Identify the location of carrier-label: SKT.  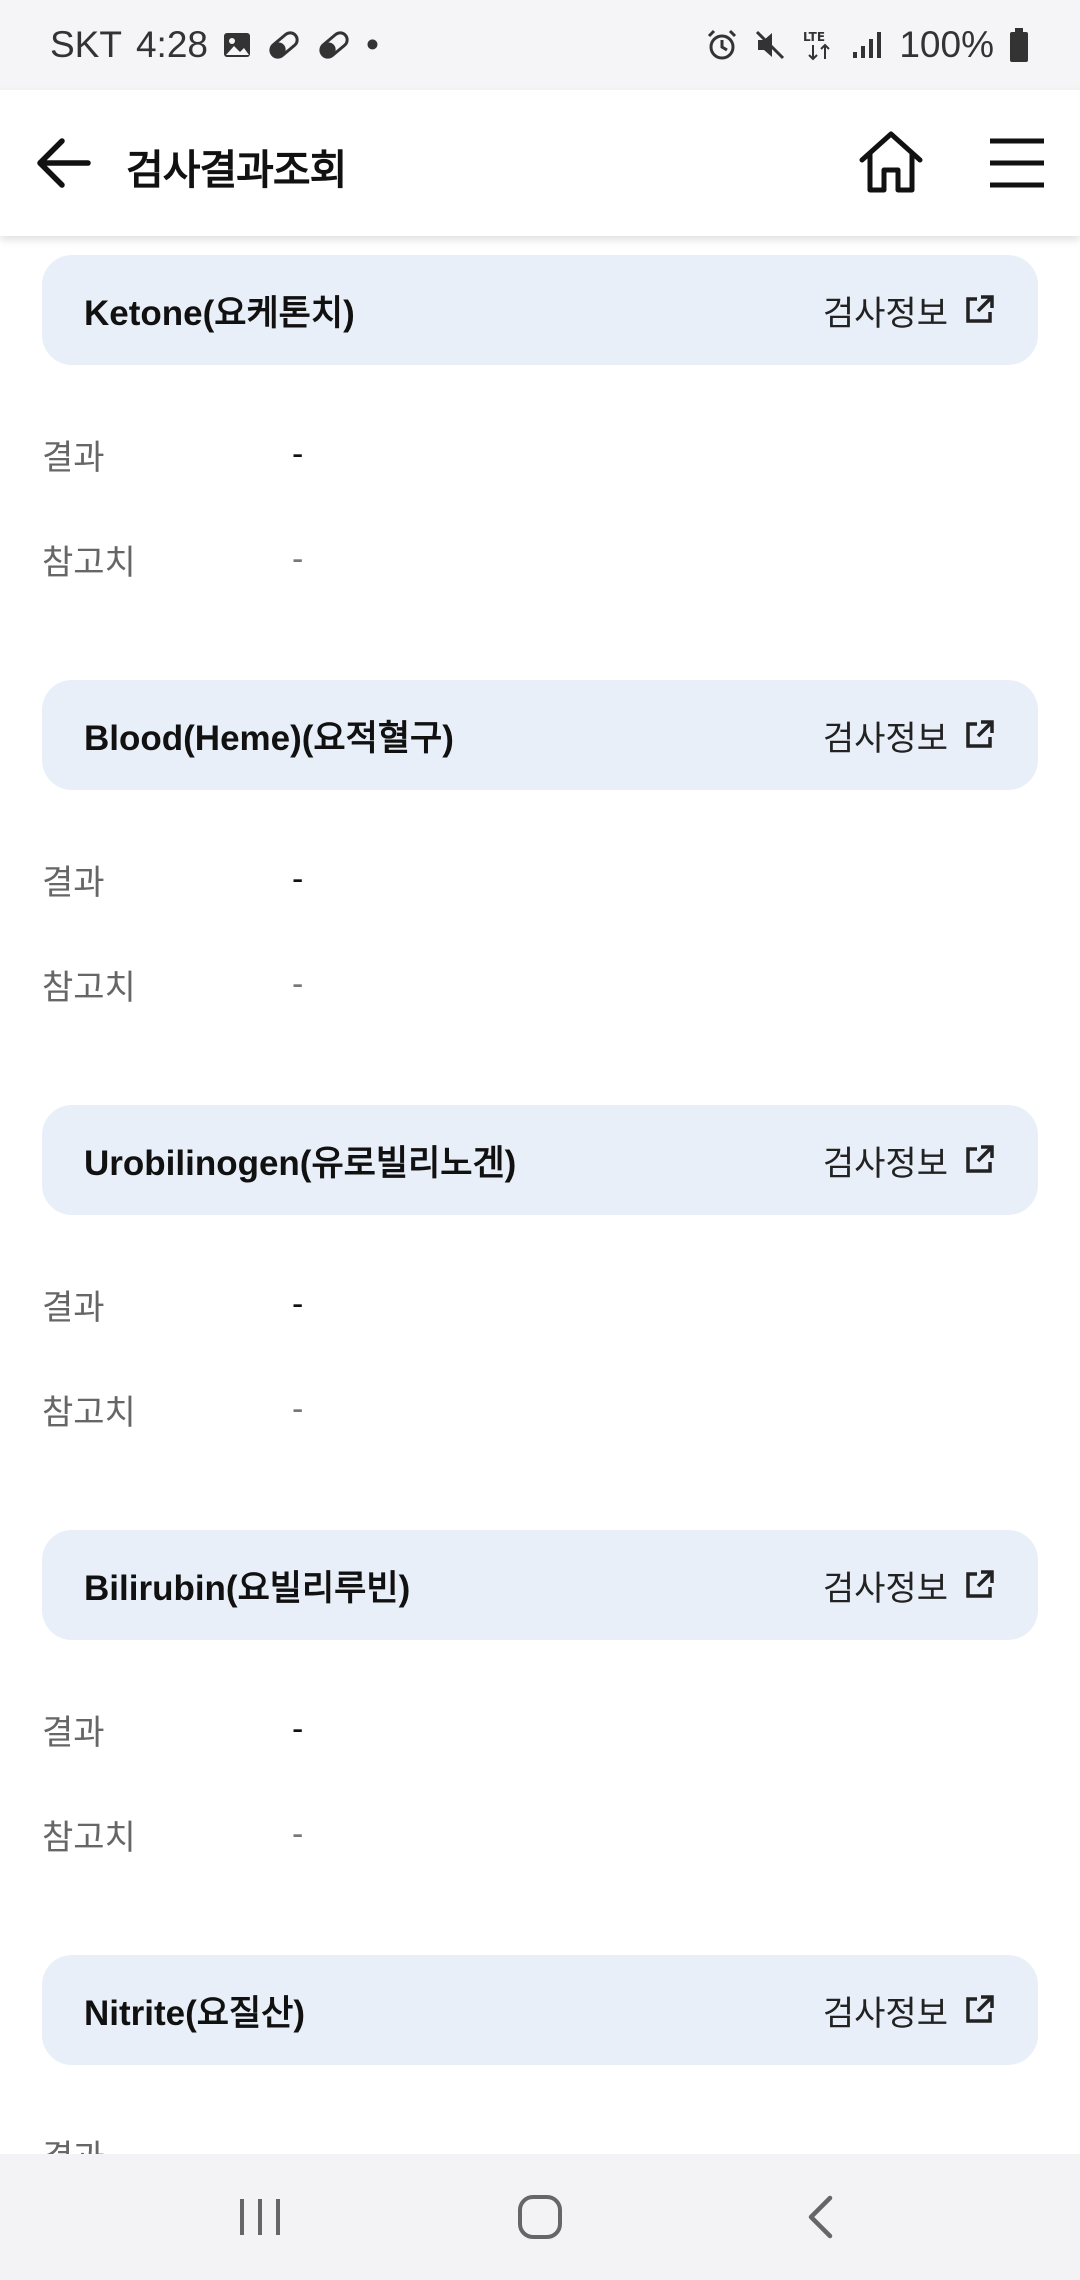
(86, 44).